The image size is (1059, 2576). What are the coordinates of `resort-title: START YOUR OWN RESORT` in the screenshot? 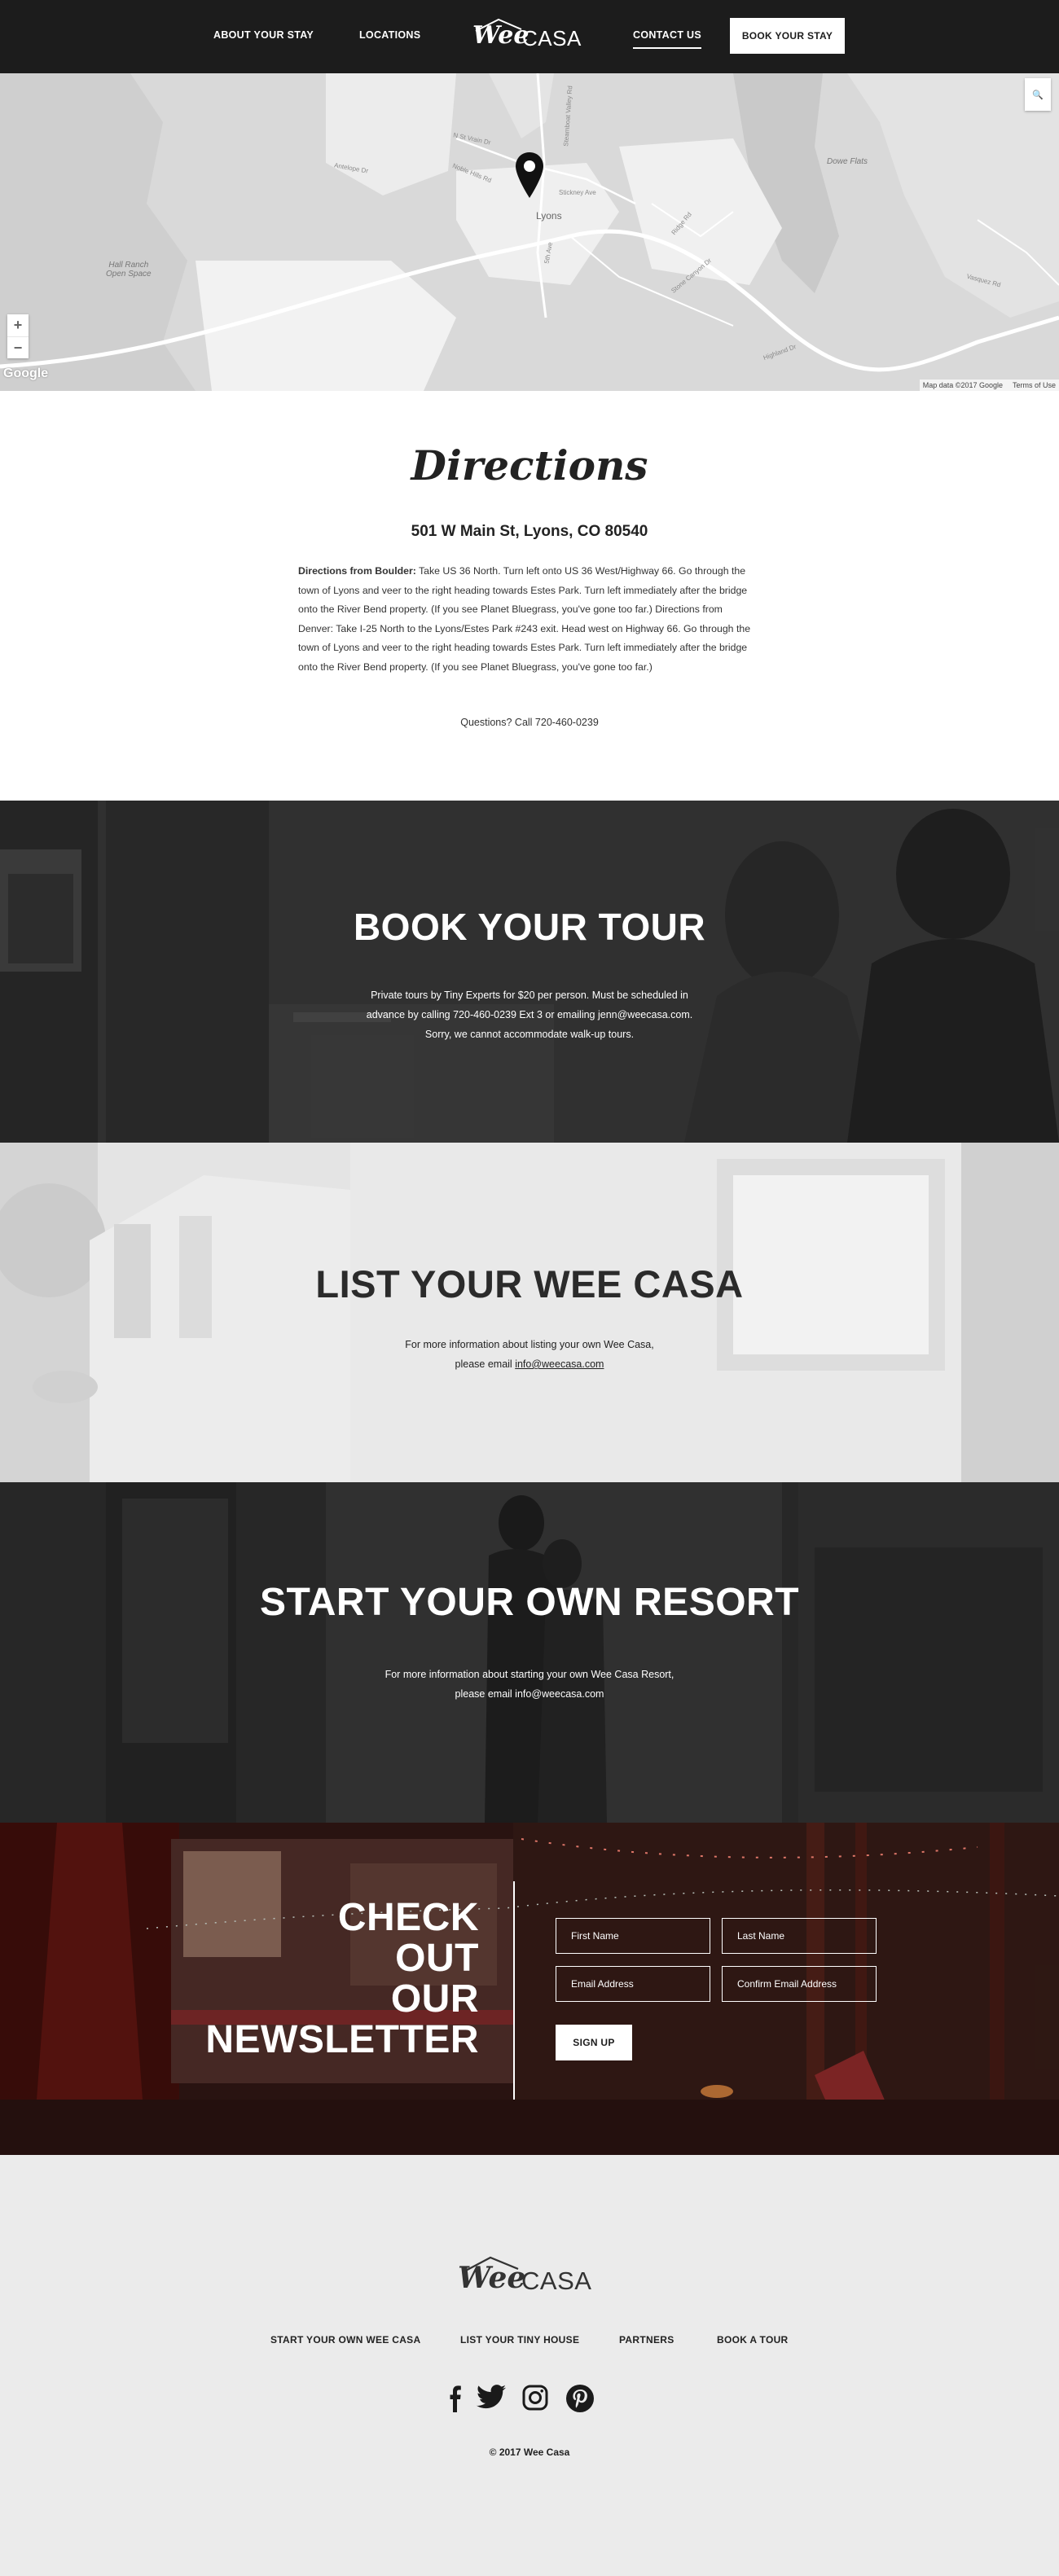 It's located at (529, 1602).